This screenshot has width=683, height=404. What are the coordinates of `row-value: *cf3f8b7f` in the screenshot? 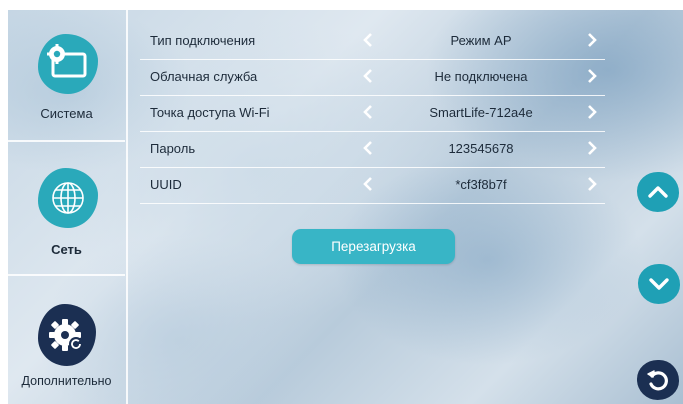 It's located at (481, 184).